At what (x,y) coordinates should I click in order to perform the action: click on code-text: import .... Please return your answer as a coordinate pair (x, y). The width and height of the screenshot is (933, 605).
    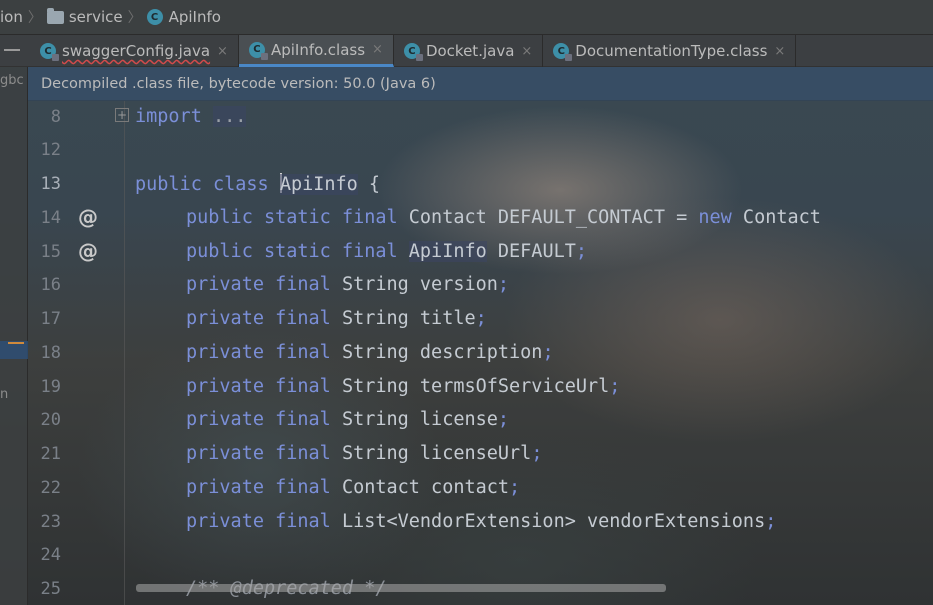
    Looking at the image, I should click on (191, 116).